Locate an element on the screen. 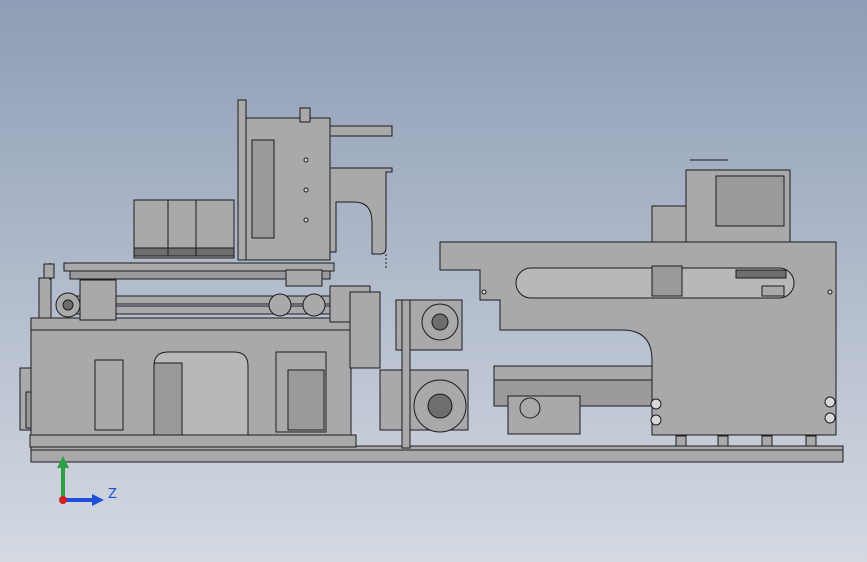 This screenshot has height=562, width=867. left-upright-post is located at coordinates (45, 298).